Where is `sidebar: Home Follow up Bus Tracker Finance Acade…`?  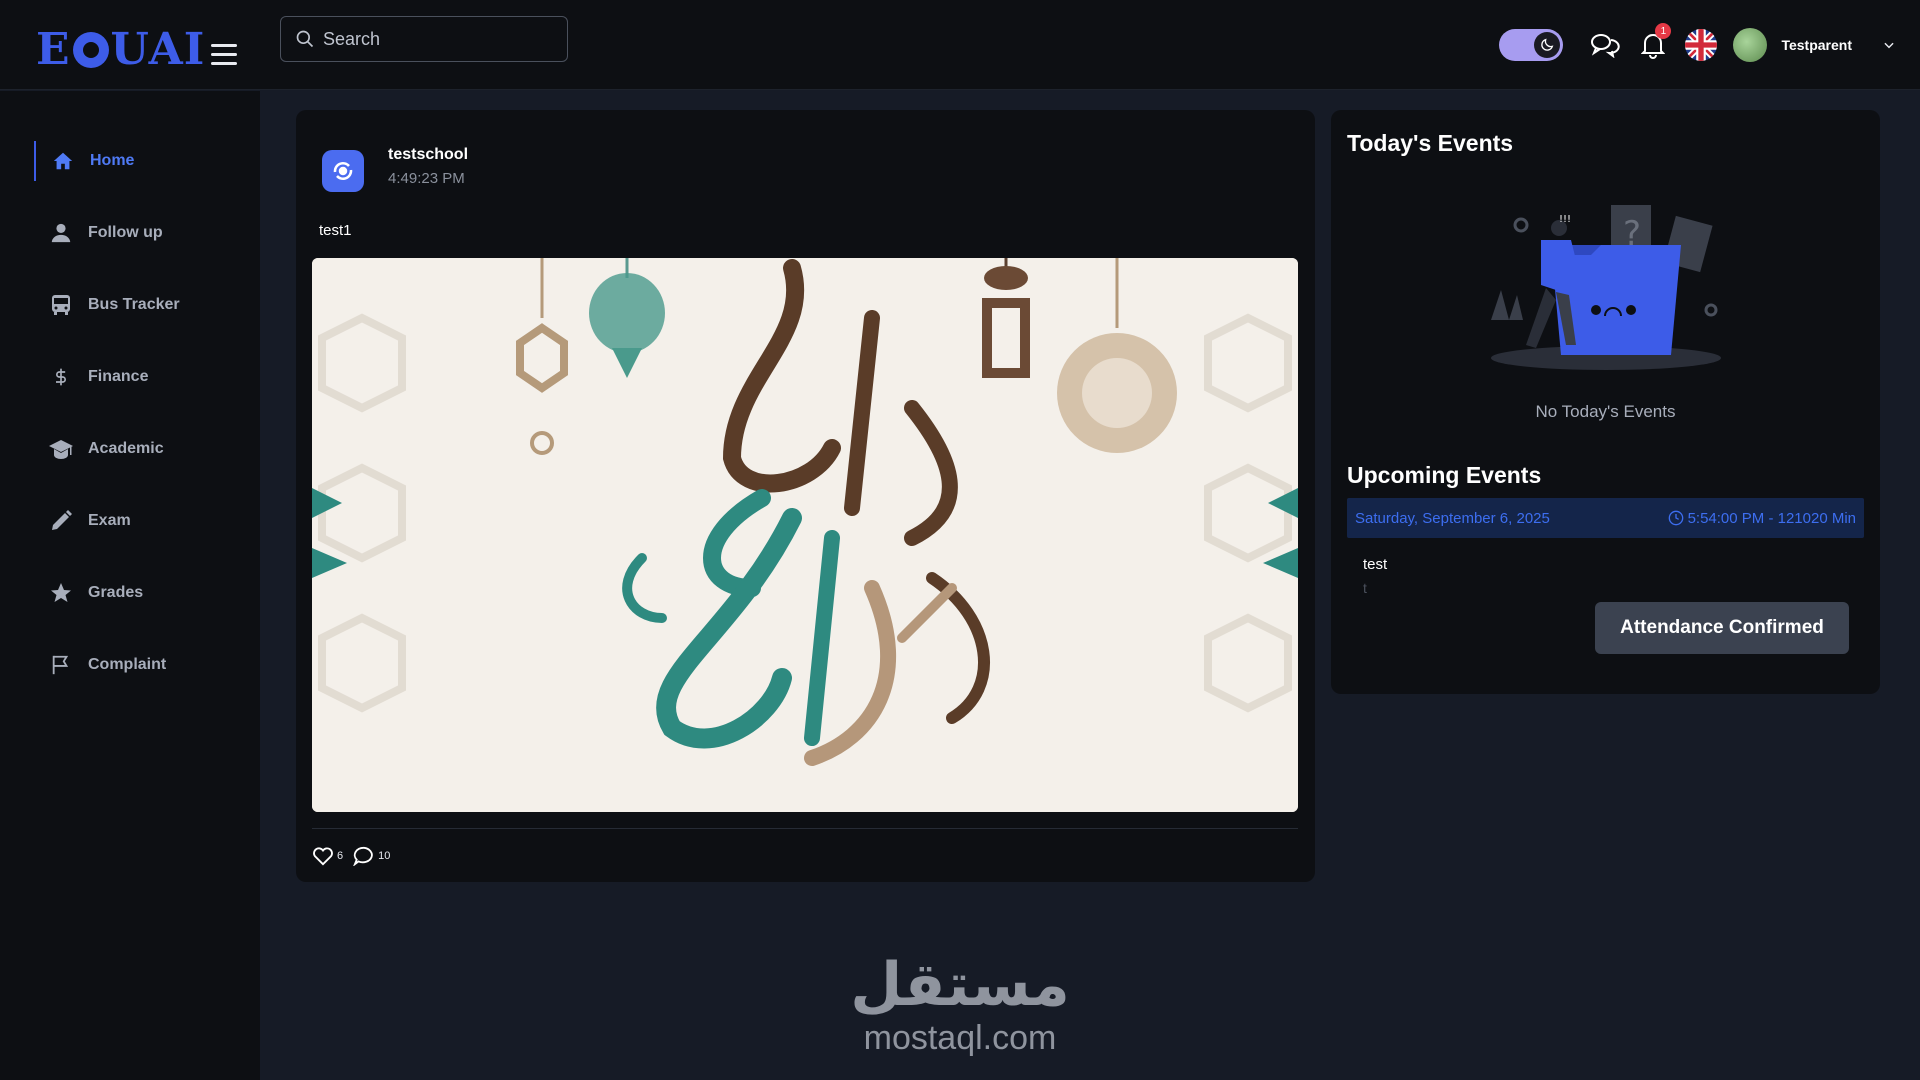 sidebar: Home Follow up Bus Tracker Finance Acade… is located at coordinates (130, 585).